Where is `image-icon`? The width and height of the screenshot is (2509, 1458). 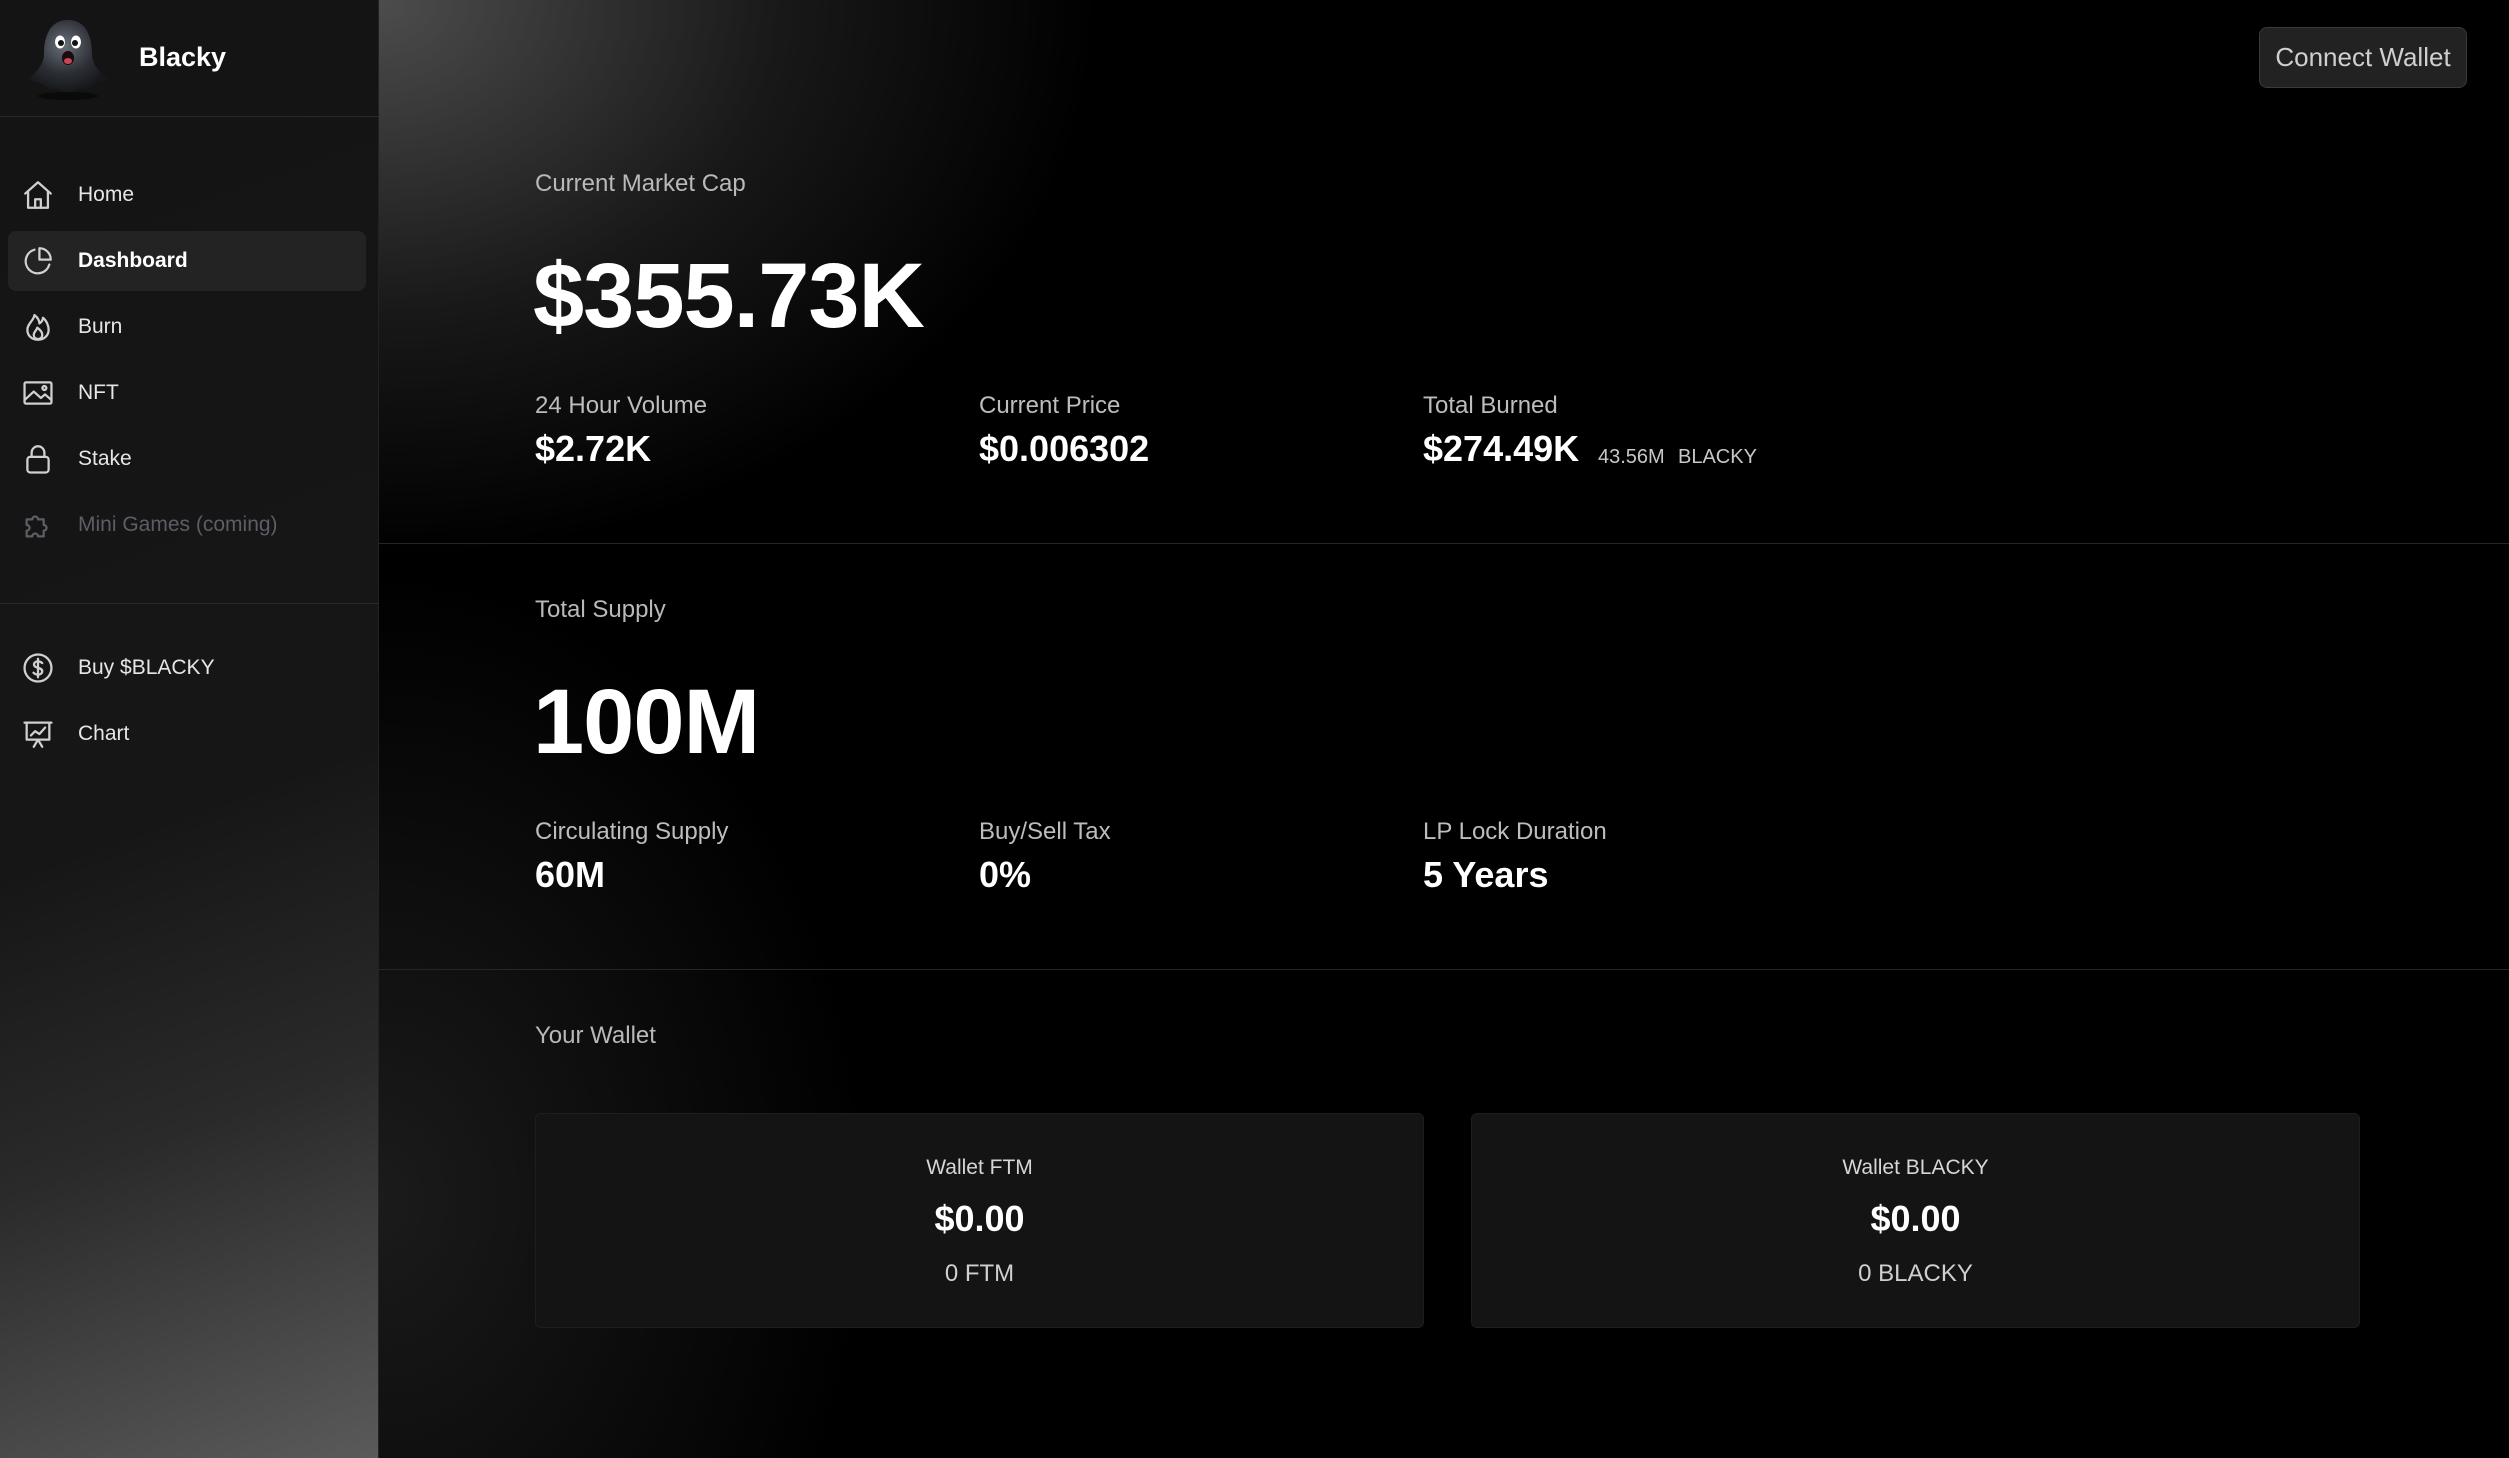
image-icon is located at coordinates (38, 393).